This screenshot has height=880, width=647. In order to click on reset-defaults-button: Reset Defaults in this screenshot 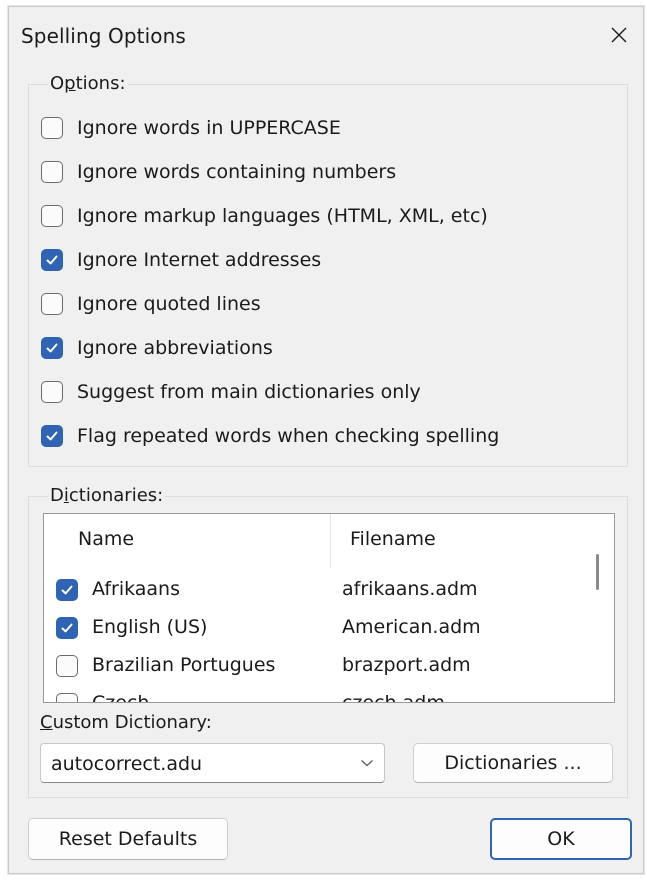, I will do `click(128, 839)`.